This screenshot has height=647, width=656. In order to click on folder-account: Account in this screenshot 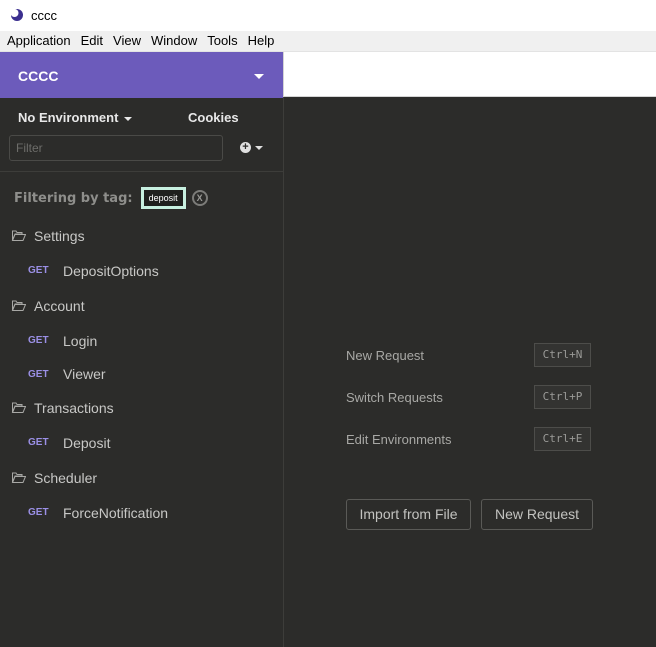, I will do `click(141, 305)`.